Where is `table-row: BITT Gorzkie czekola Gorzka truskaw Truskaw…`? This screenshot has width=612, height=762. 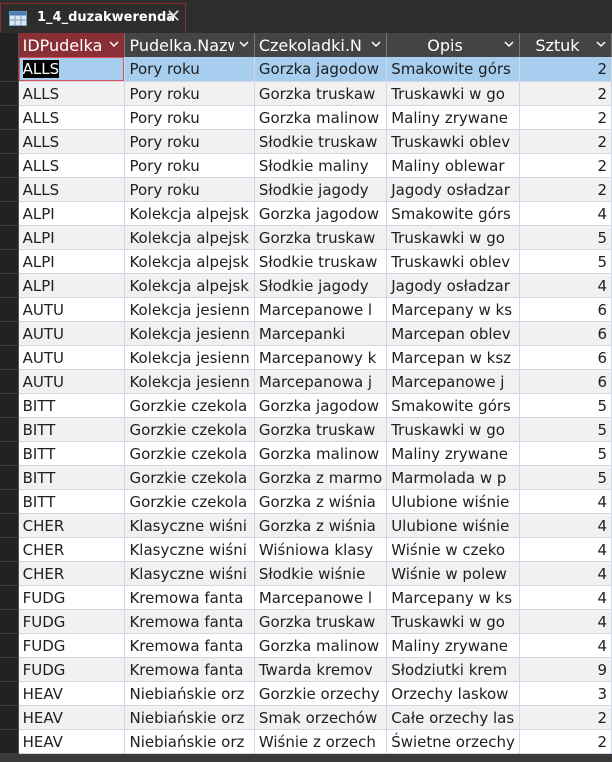
table-row: BITT Gorzkie czekola Gorzka truskaw Truskaw… is located at coordinates (306, 429).